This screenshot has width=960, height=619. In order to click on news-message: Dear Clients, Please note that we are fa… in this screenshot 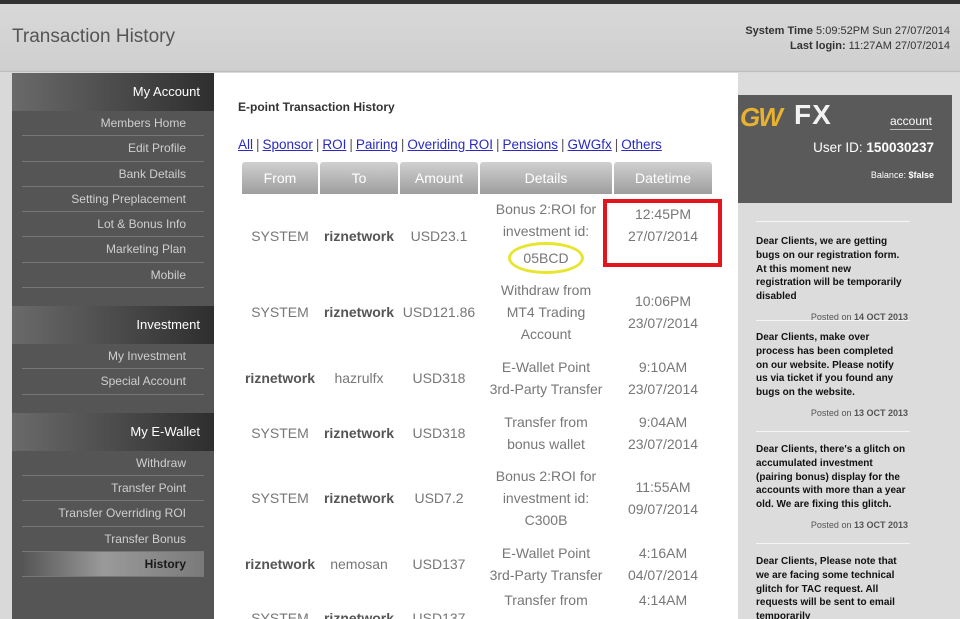, I will do `click(826, 587)`.